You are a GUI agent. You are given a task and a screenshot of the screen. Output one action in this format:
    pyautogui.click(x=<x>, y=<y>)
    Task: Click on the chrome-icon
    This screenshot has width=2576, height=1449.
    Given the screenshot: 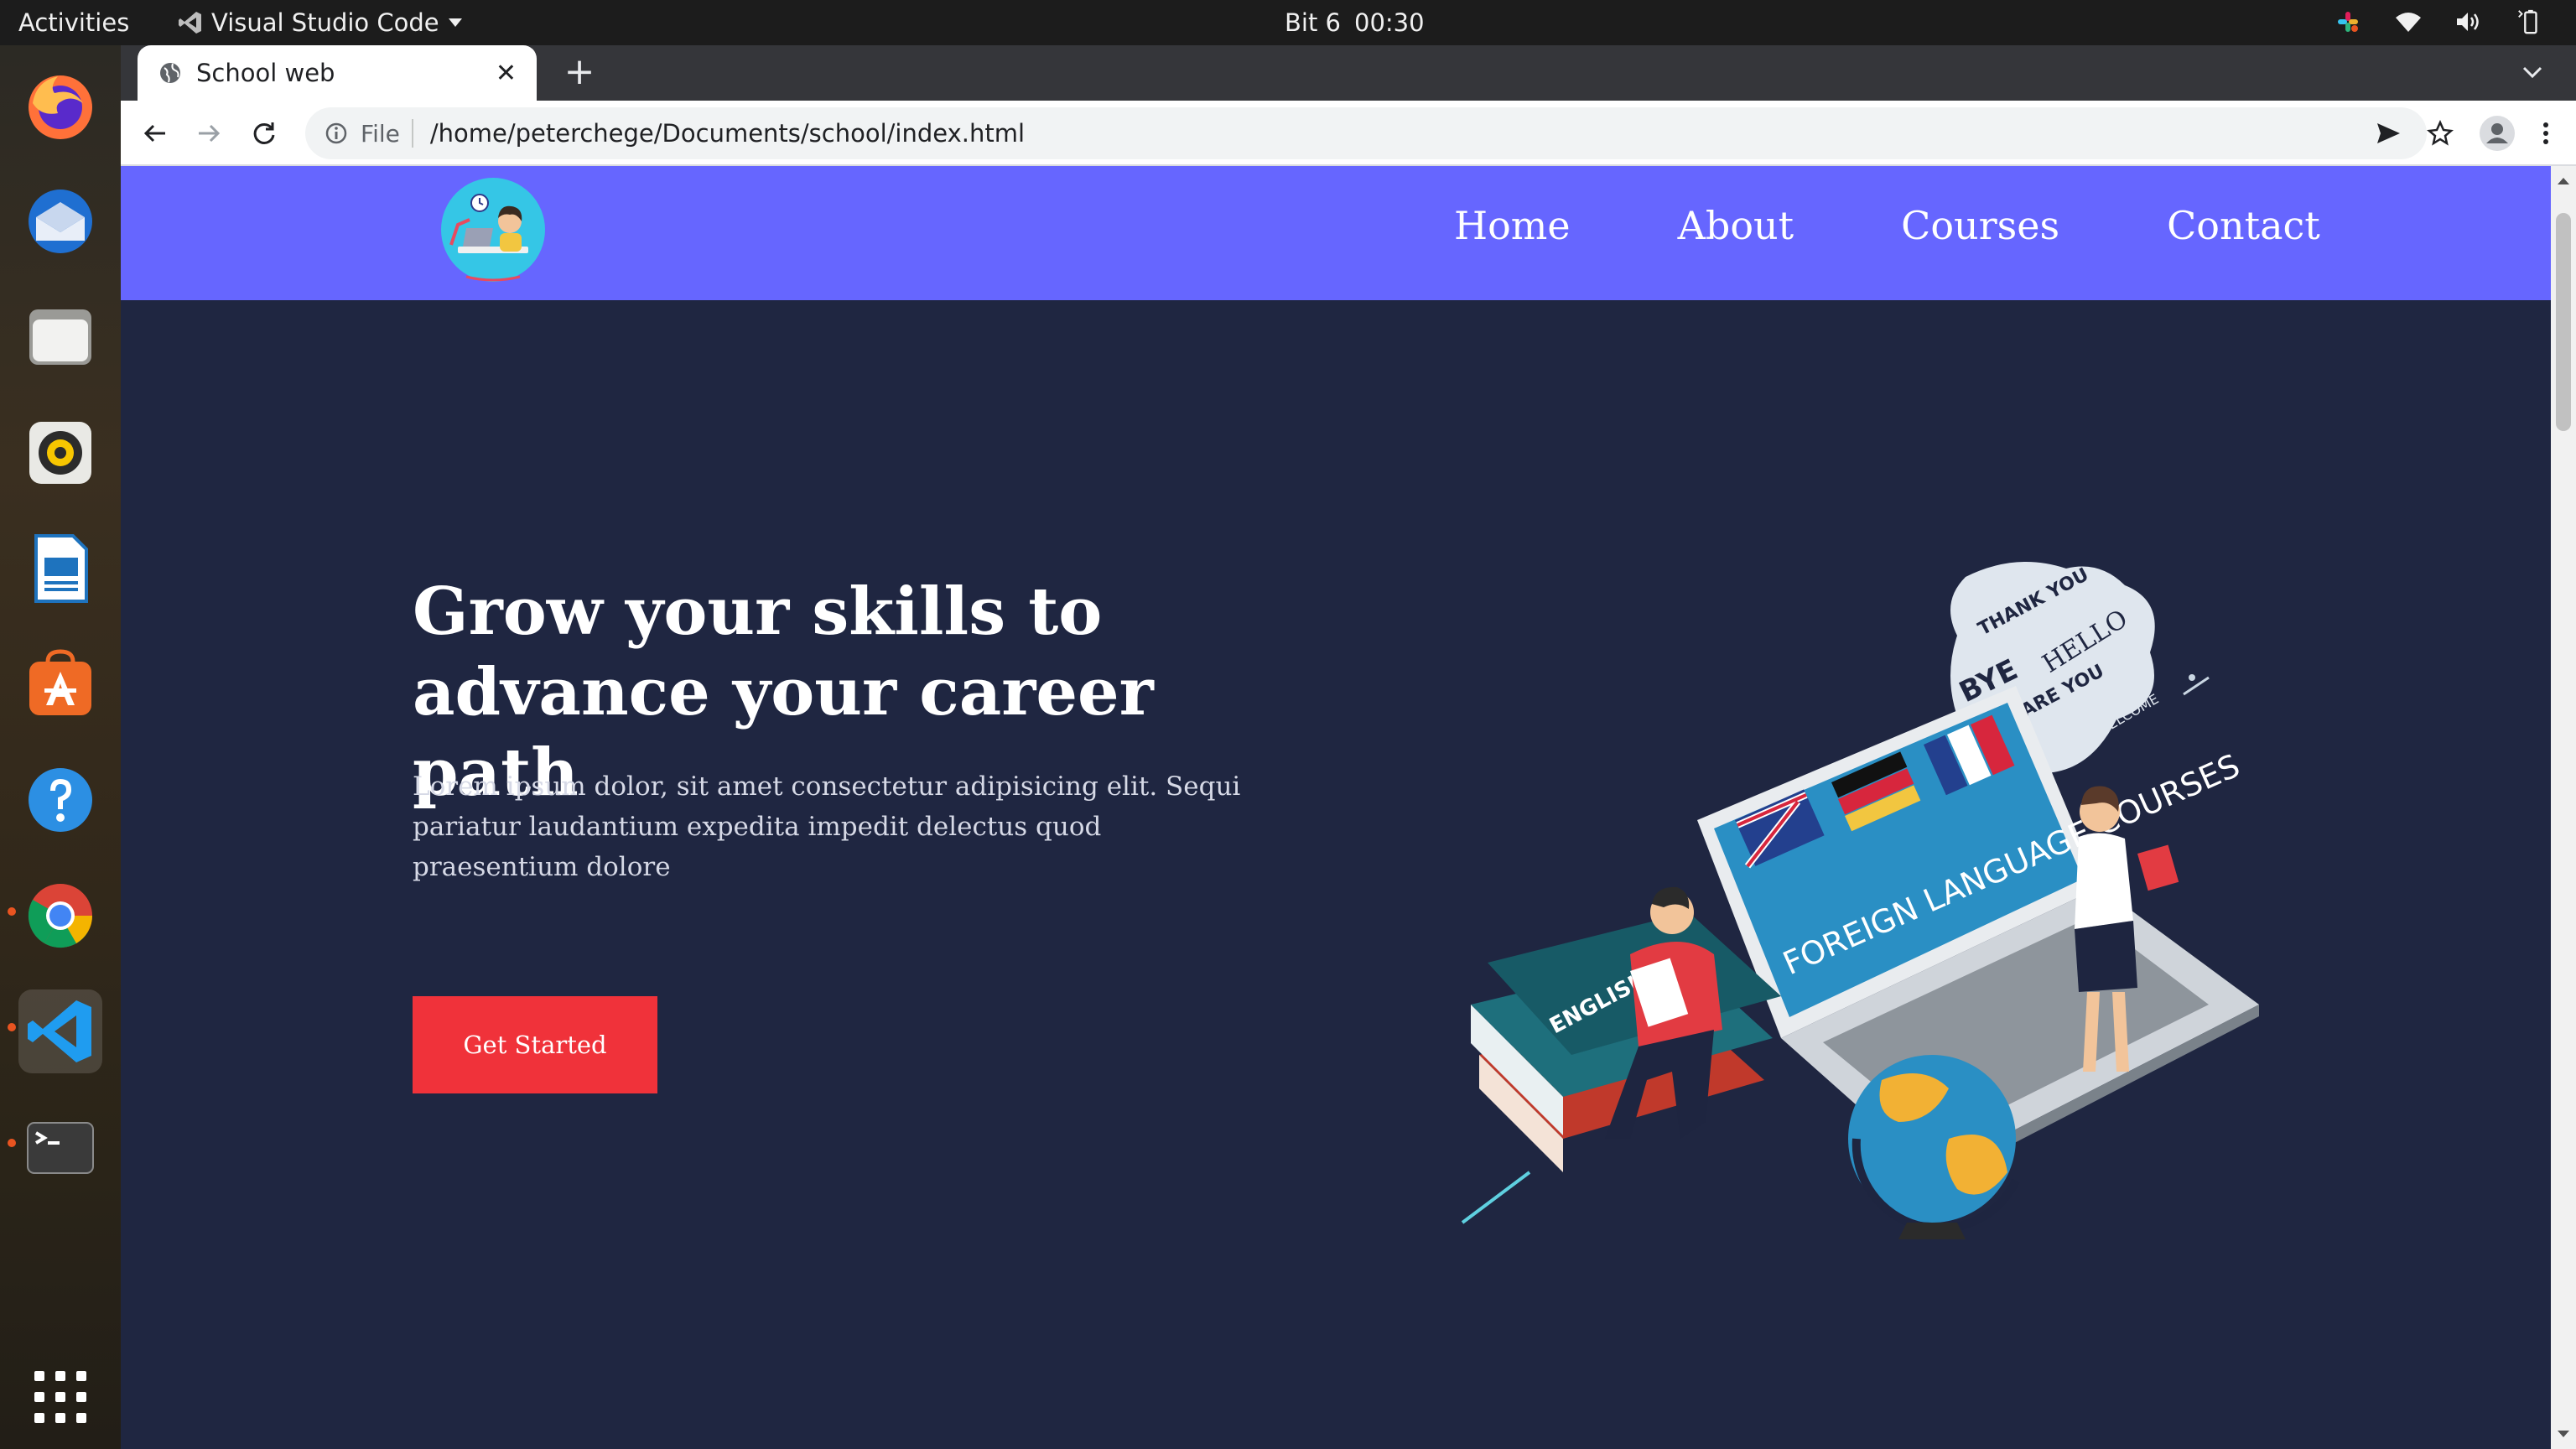 What is the action you would take?
    pyautogui.click(x=60, y=916)
    